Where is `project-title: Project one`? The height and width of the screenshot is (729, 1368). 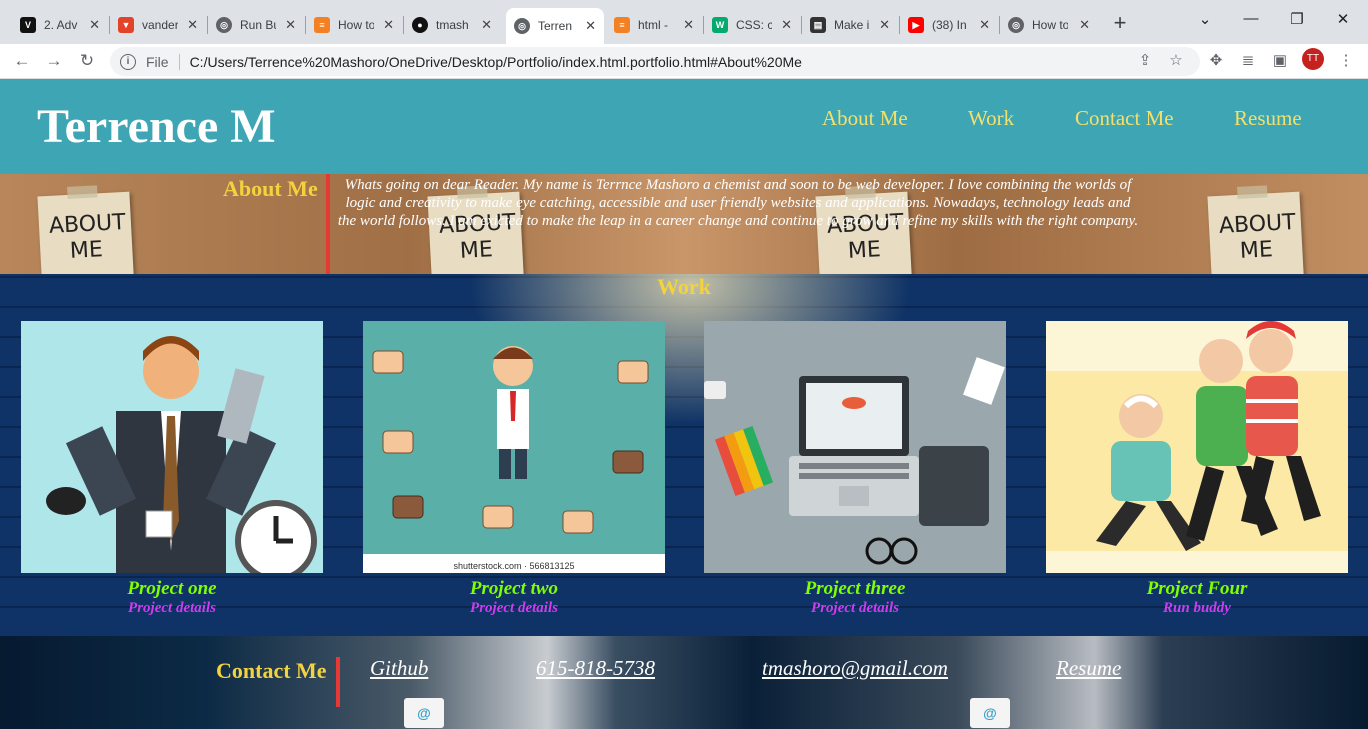
project-title: Project one is located at coordinates (172, 589).